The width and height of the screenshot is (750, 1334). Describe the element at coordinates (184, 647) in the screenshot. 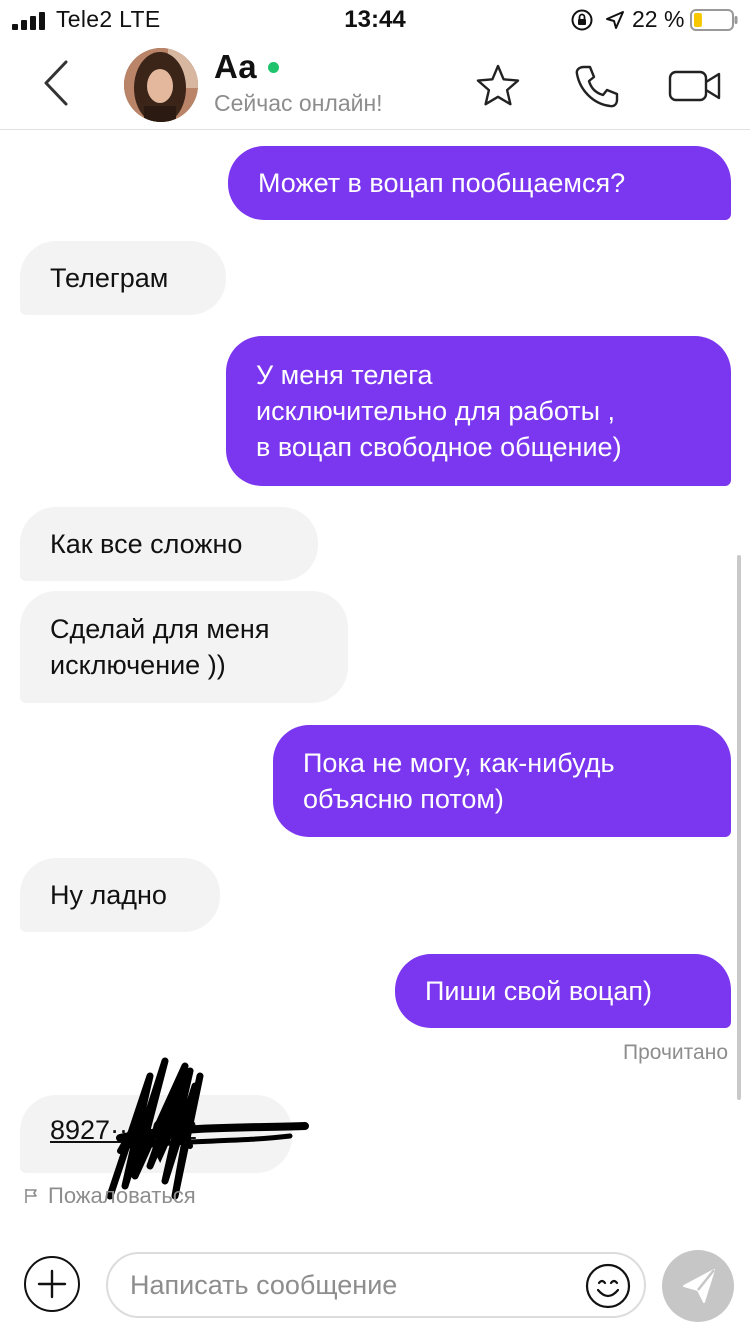

I see `message-bubble: Сделай для меня исключение ))` at that location.